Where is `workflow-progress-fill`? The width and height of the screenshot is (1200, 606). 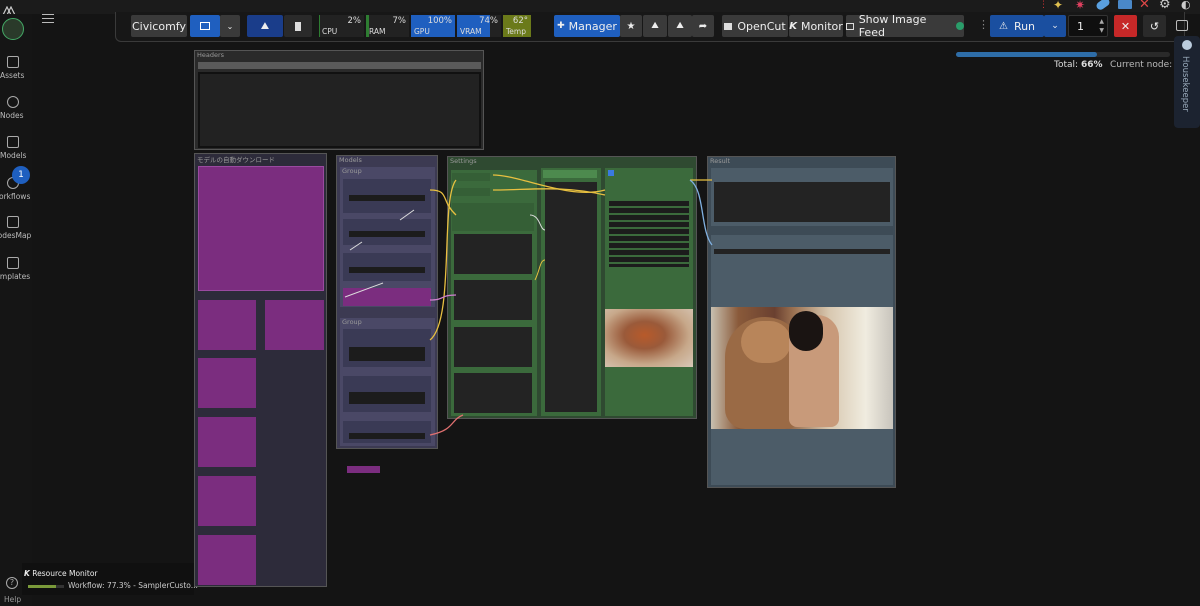 workflow-progress-fill is located at coordinates (42, 586).